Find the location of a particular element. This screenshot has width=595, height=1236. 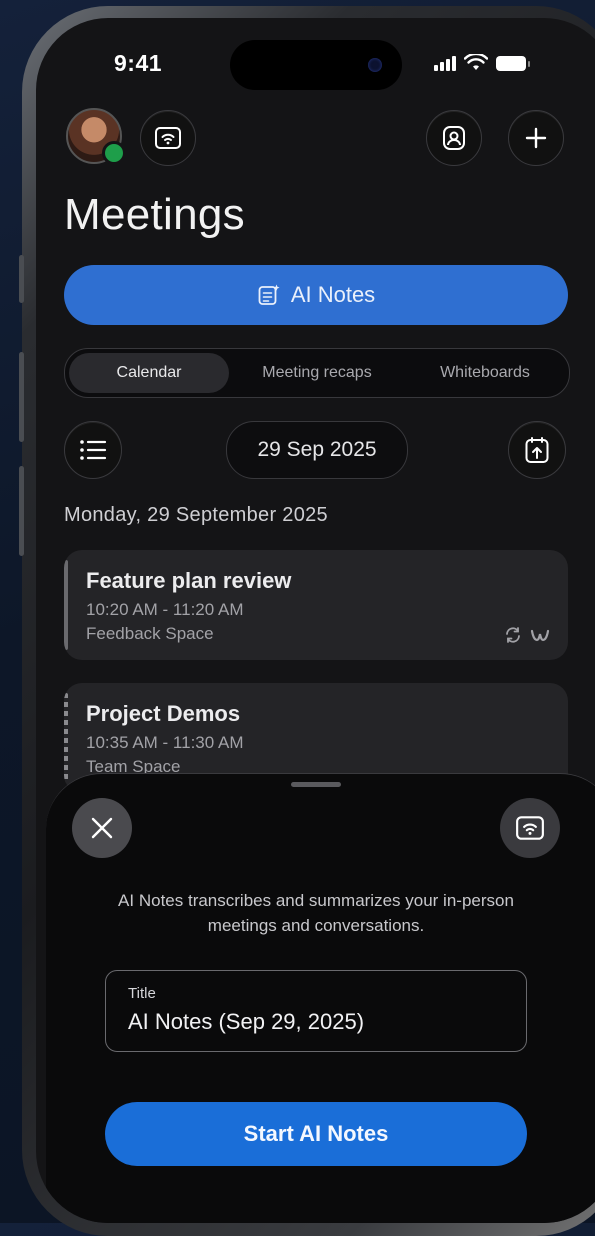

plus-icon is located at coordinates (536, 138).